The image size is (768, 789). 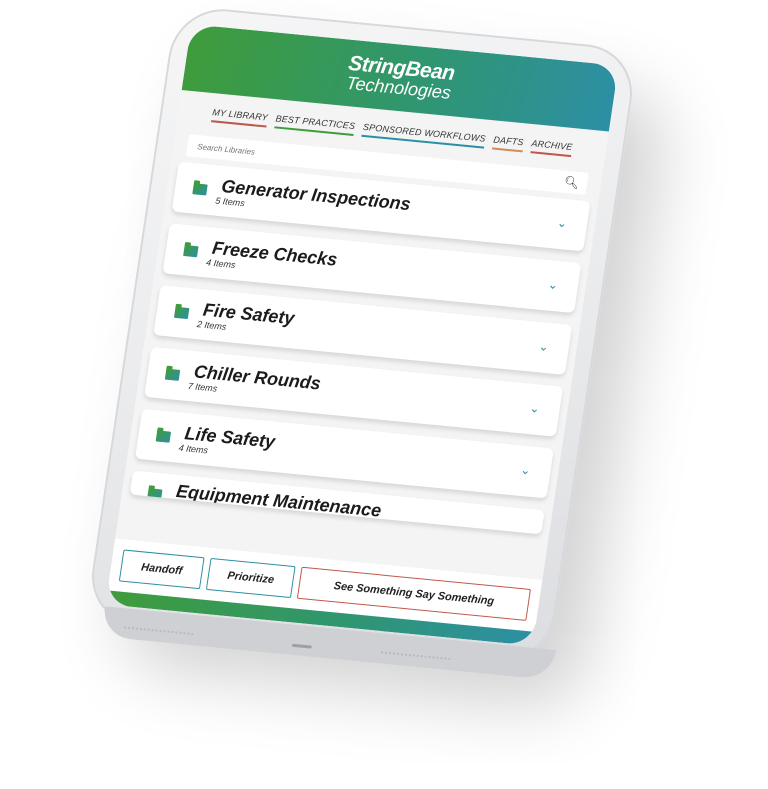 I want to click on tab-archive: ARCHIVE, so click(x=552, y=148).